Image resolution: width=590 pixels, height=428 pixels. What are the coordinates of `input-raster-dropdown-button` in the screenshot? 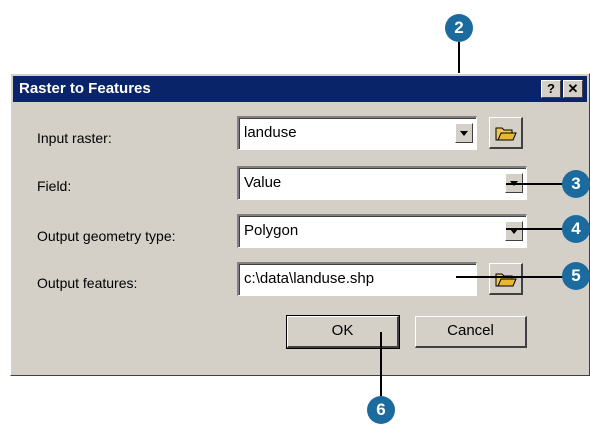 It's located at (464, 133).